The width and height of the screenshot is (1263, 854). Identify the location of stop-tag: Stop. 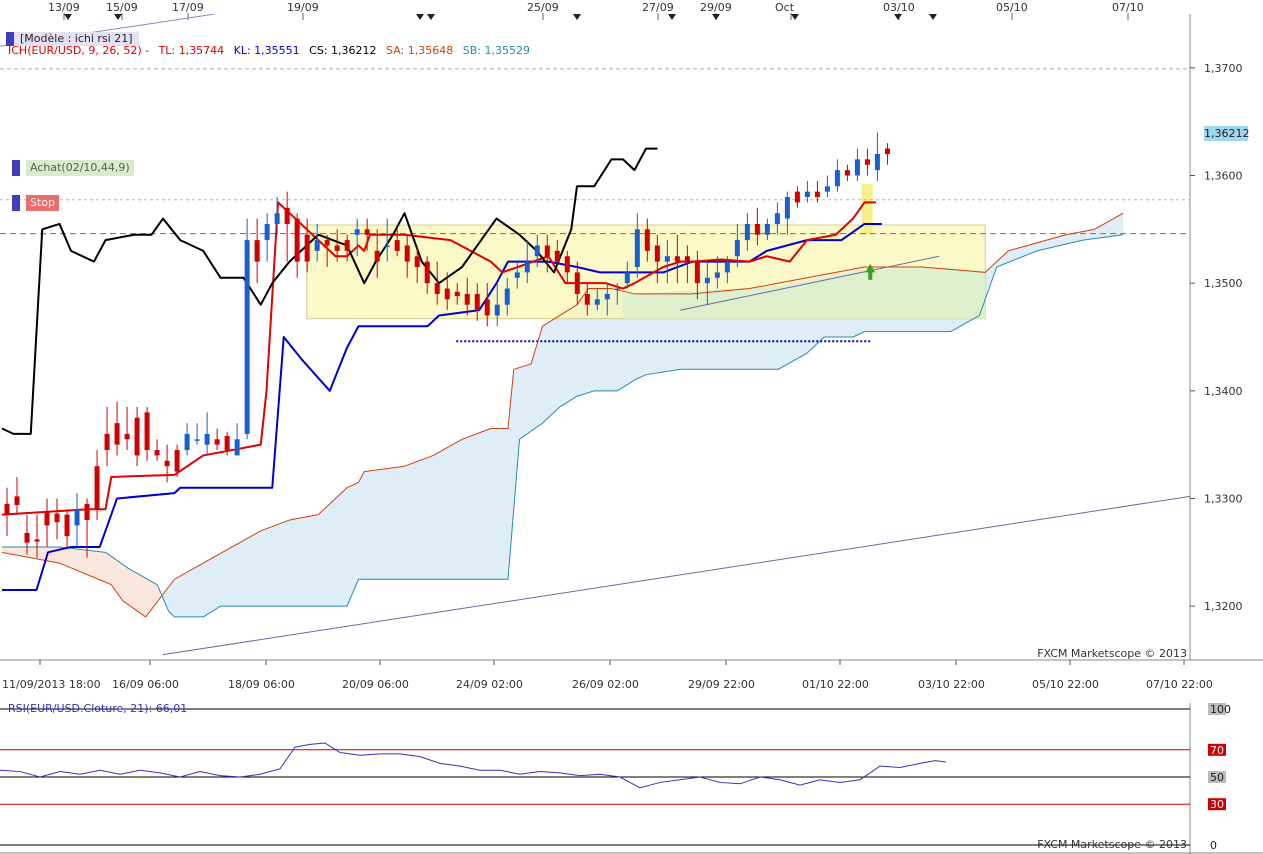
(36, 203).